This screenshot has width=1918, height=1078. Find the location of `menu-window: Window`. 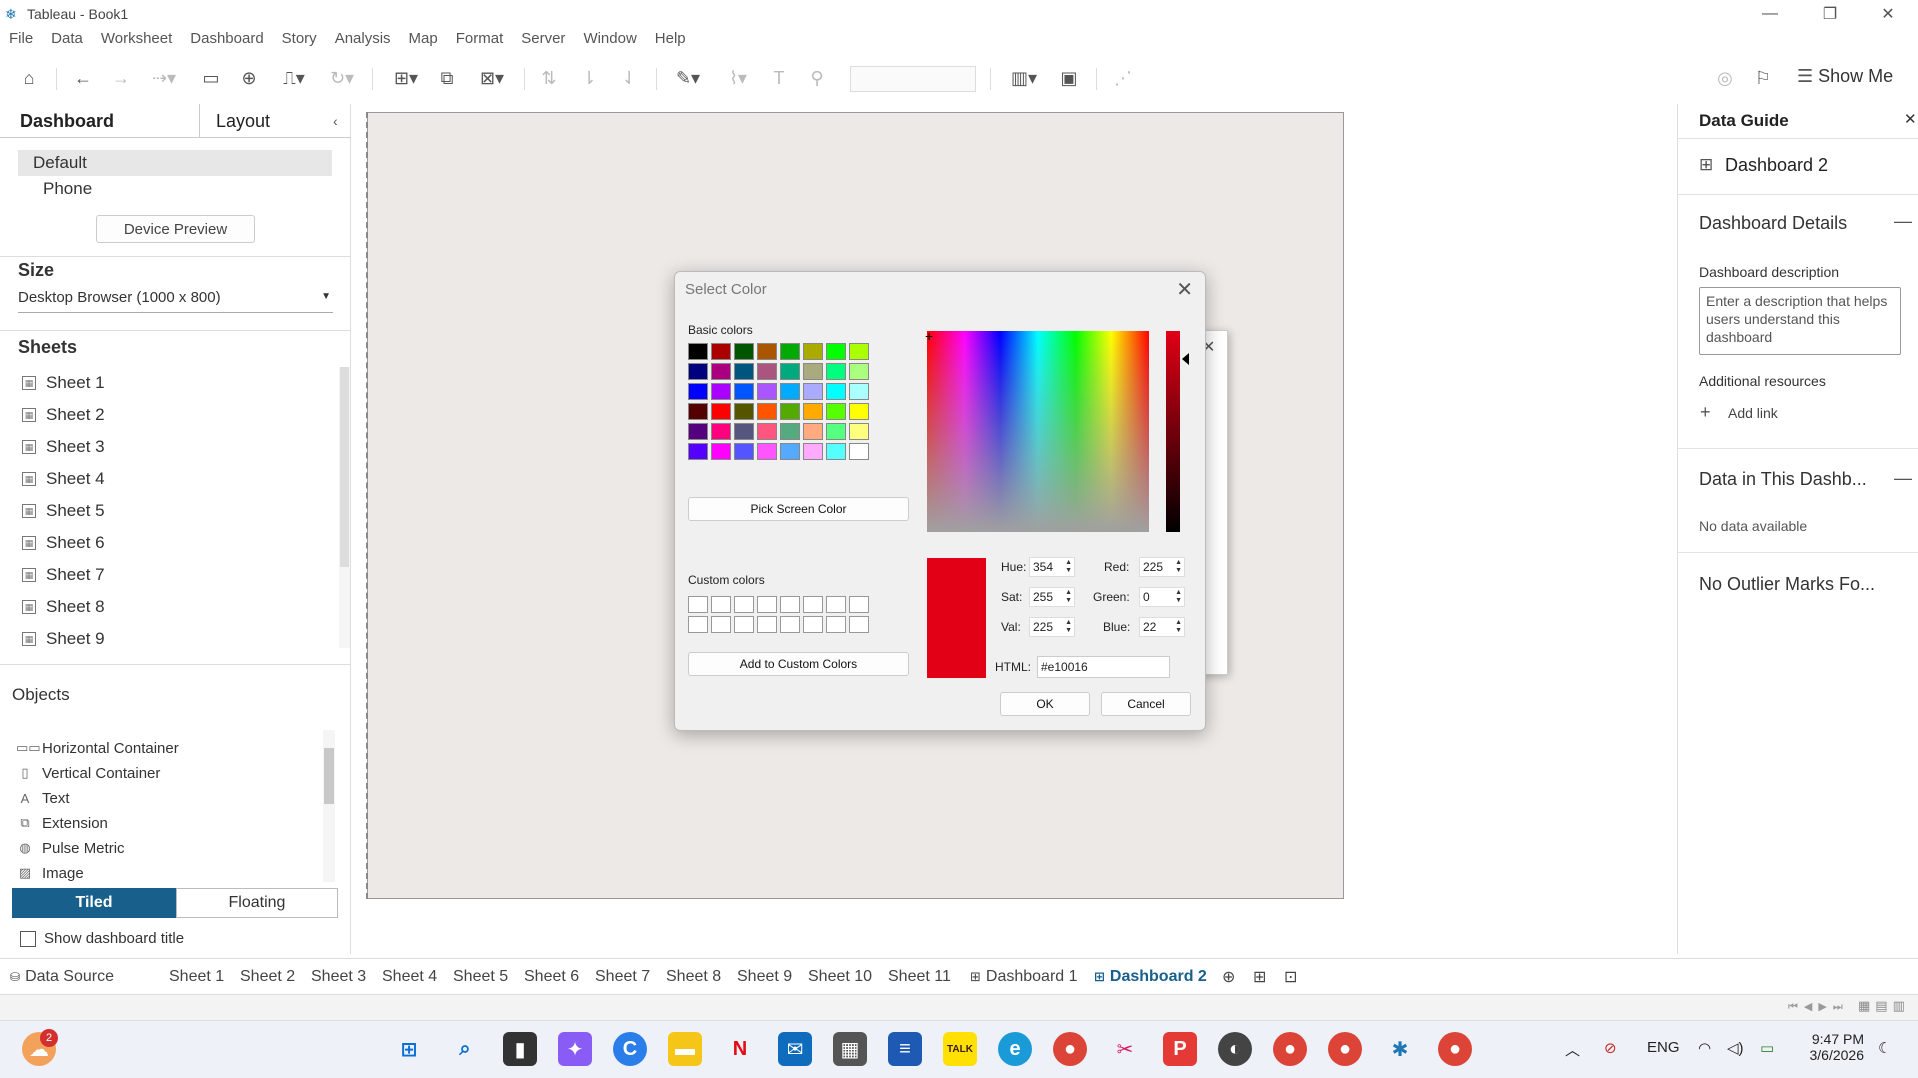

menu-window: Window is located at coordinates (609, 42).